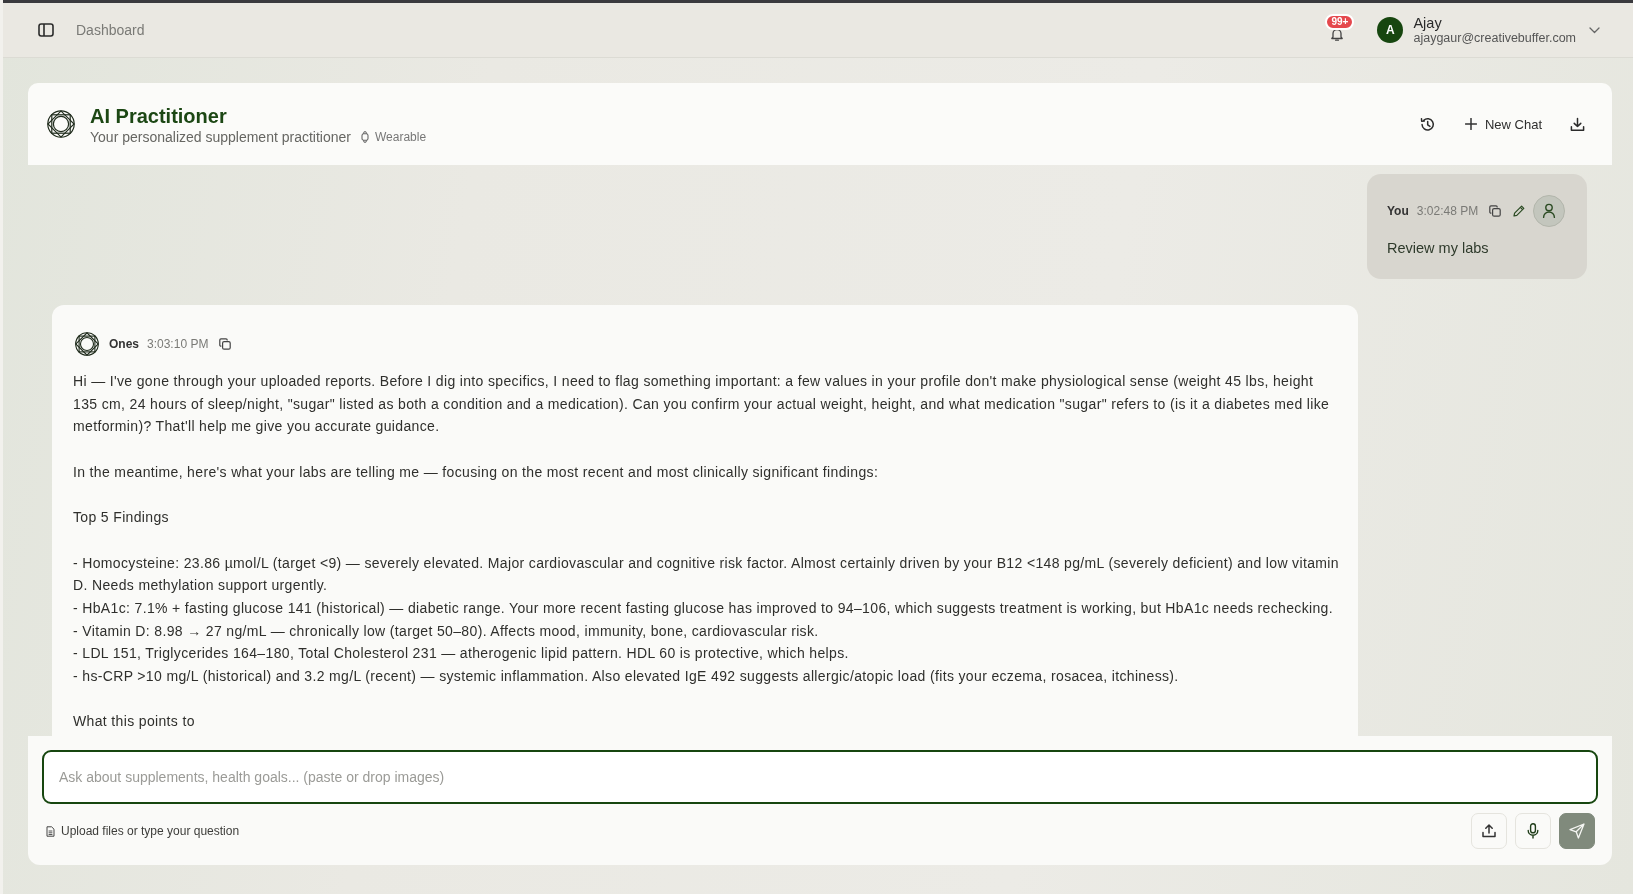  What do you see at coordinates (706, 574) in the screenshot?
I see `message-text: - Homocysteine: 23.86 µmol/L (target <9) — severely elevated. Major cardiovascular and cognitive risk factor. Almost certainly driven by your B12 <148 pg/mL (severely deficient) and low vitamin D. Needs methylation support urgently.` at bounding box center [706, 574].